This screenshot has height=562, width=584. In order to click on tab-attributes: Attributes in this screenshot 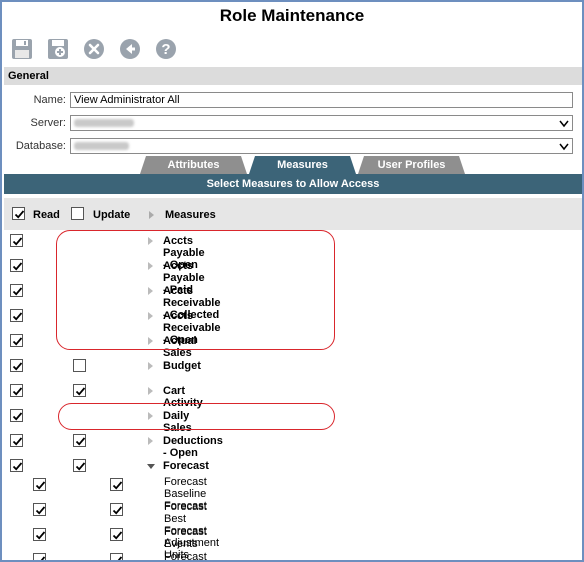, I will do `click(193, 165)`.